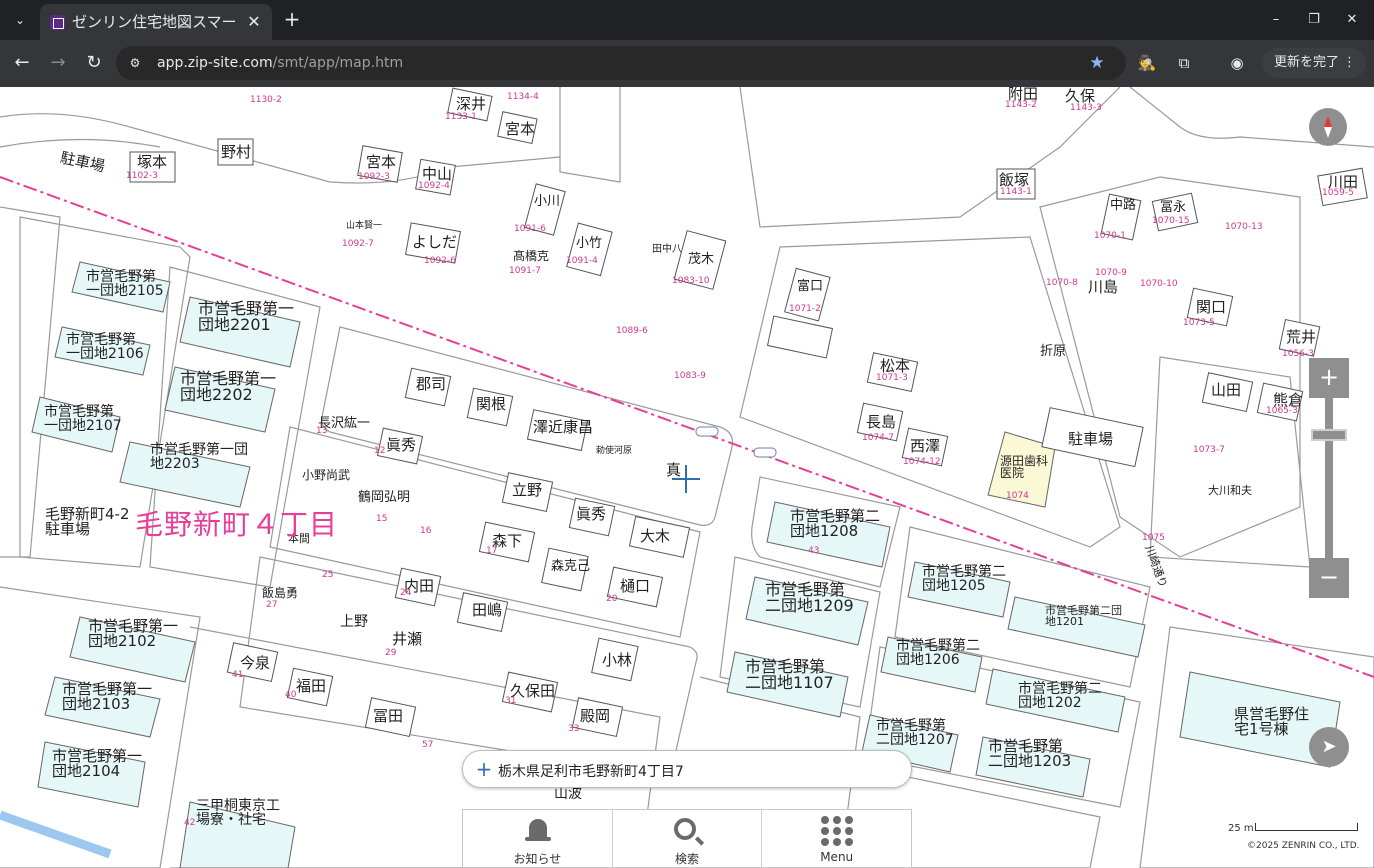  I want to click on incognito-extension-icon: 🕵, so click(1147, 63).